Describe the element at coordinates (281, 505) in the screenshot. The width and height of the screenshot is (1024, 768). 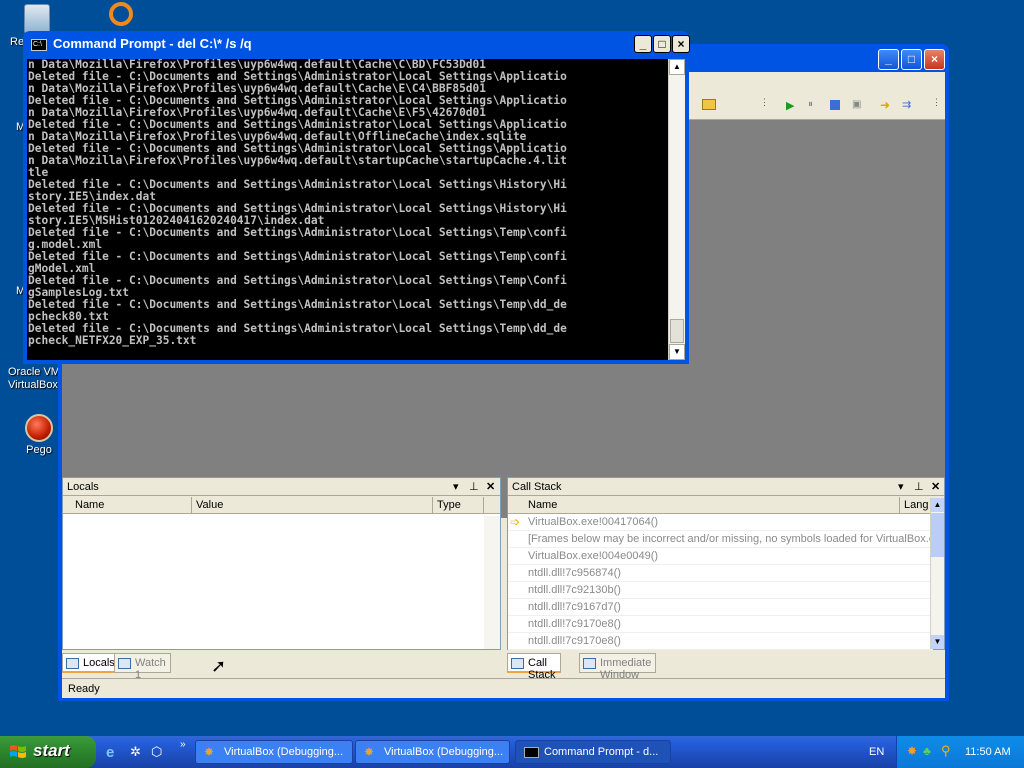
I see `locals-column-header: Name Value Type` at that location.